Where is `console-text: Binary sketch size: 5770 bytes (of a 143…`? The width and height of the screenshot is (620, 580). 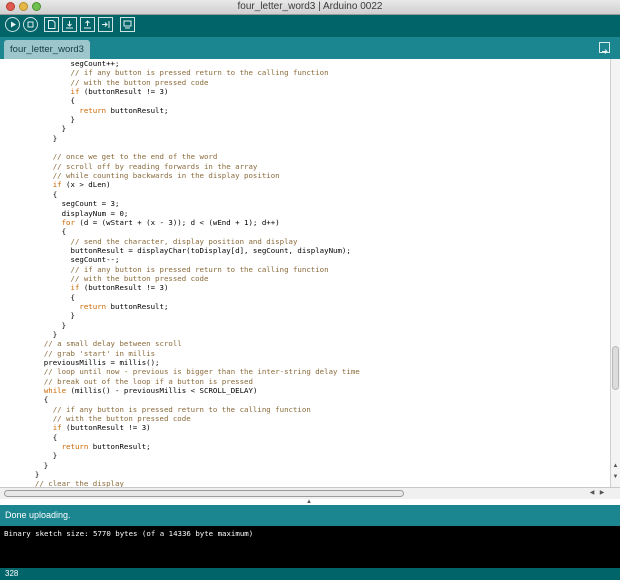 console-text: Binary sketch size: 5770 bytes (of a 143… is located at coordinates (129, 533).